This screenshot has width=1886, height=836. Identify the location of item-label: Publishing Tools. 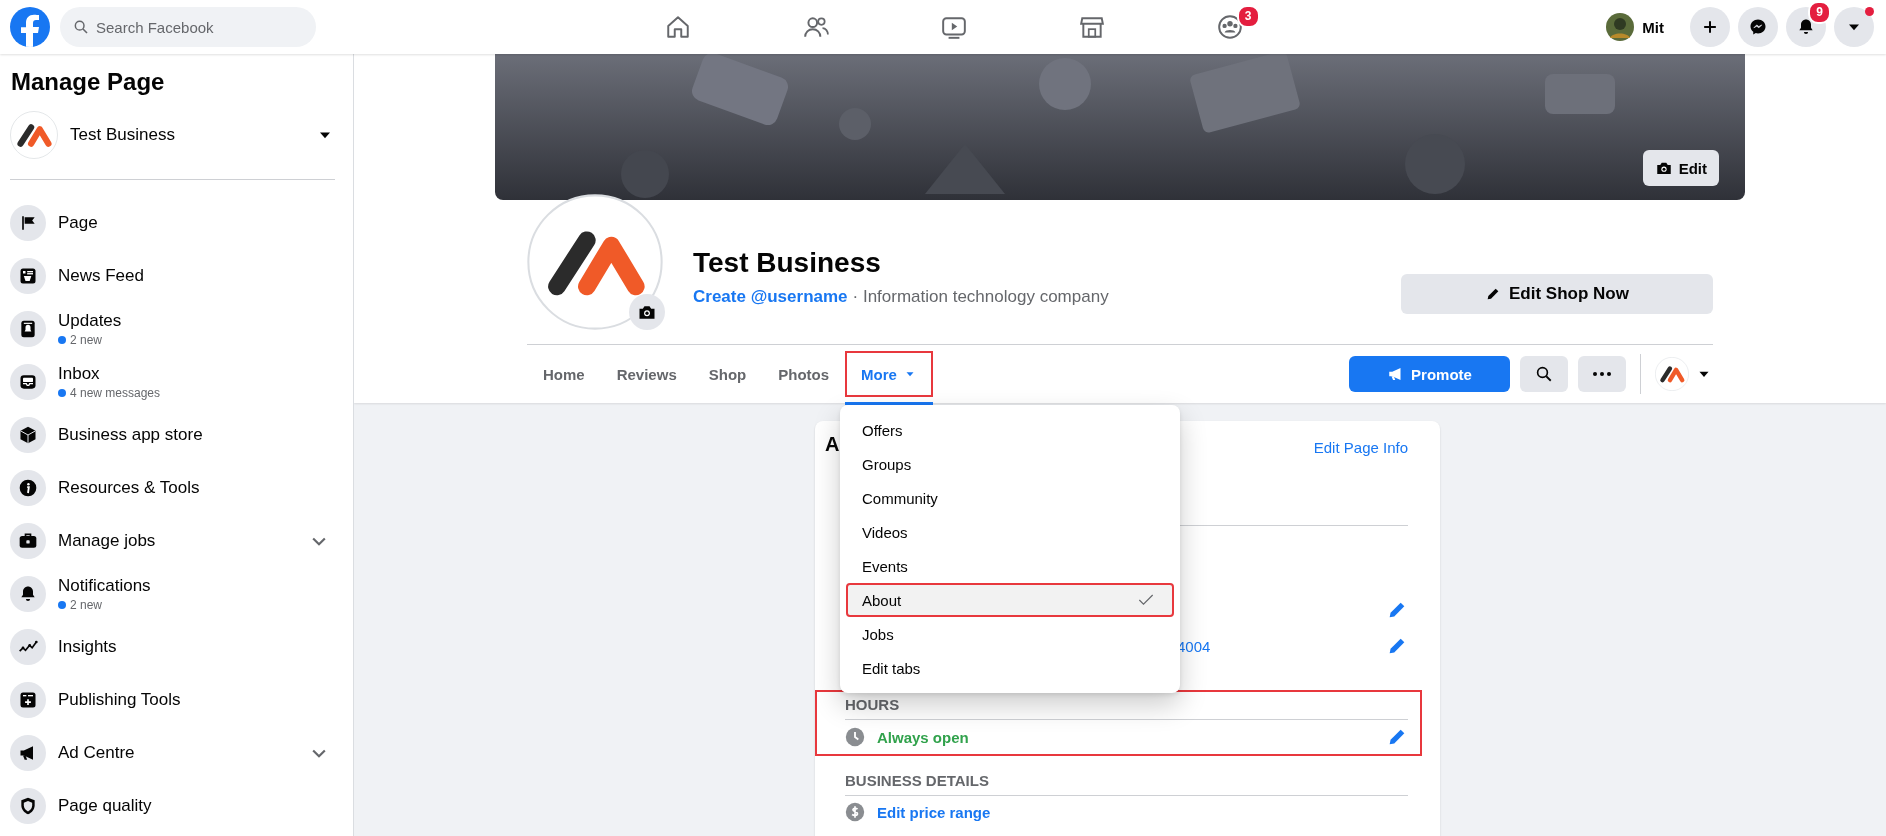
(120, 699).